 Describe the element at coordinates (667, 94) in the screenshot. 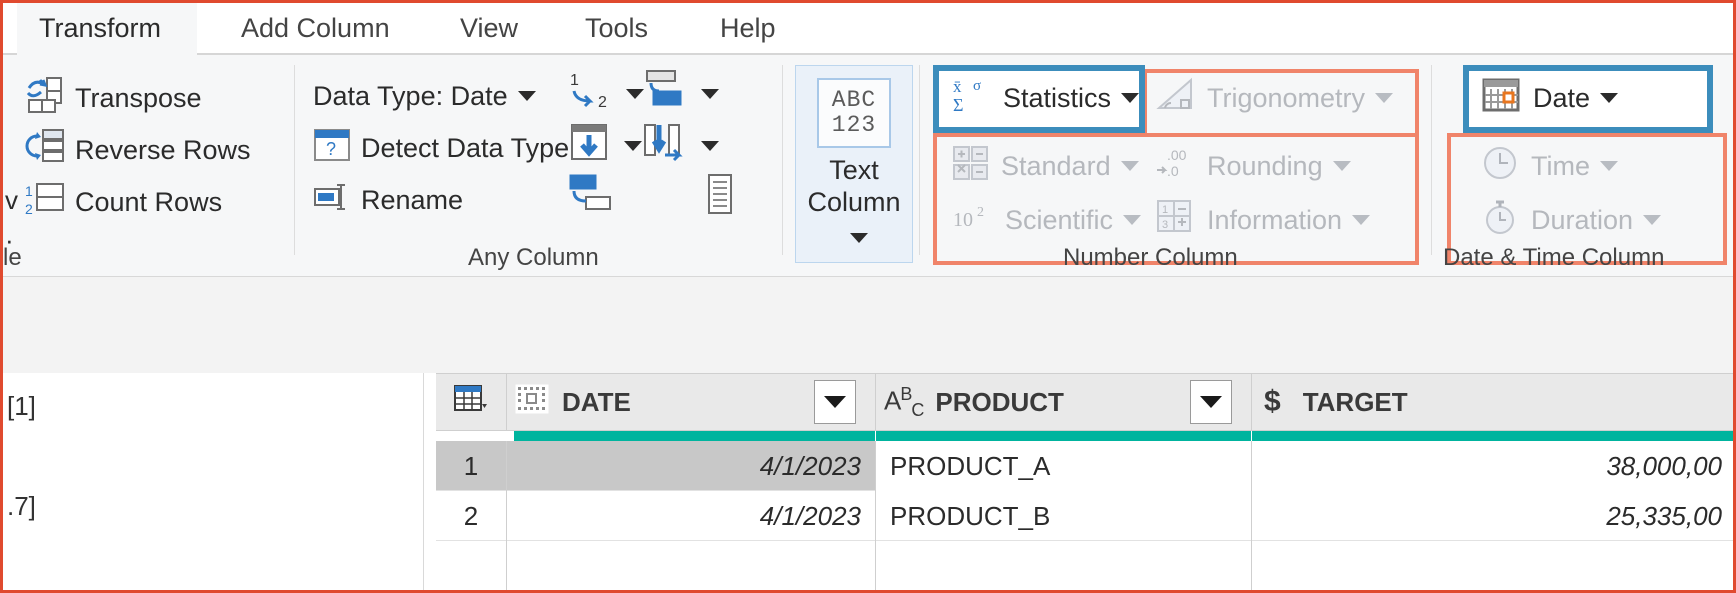

I see `move-columns-icon` at that location.